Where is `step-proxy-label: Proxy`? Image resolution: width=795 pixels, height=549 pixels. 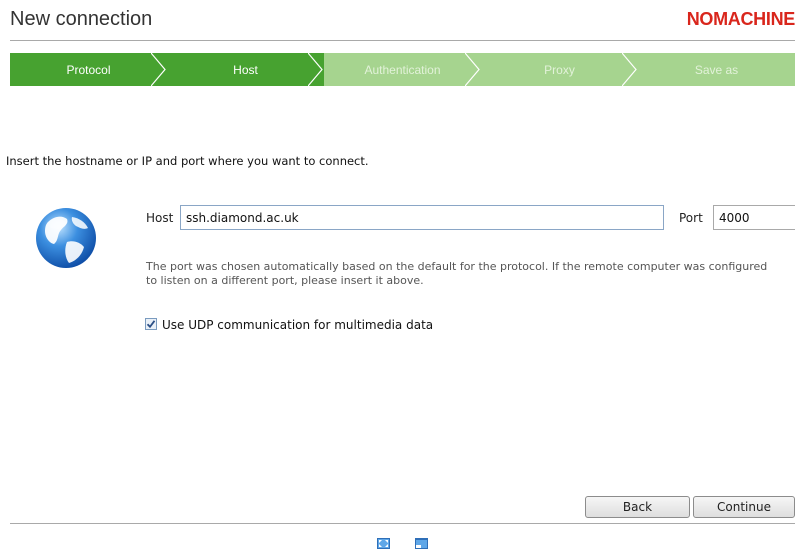
step-proxy-label: Proxy is located at coordinates (559, 69).